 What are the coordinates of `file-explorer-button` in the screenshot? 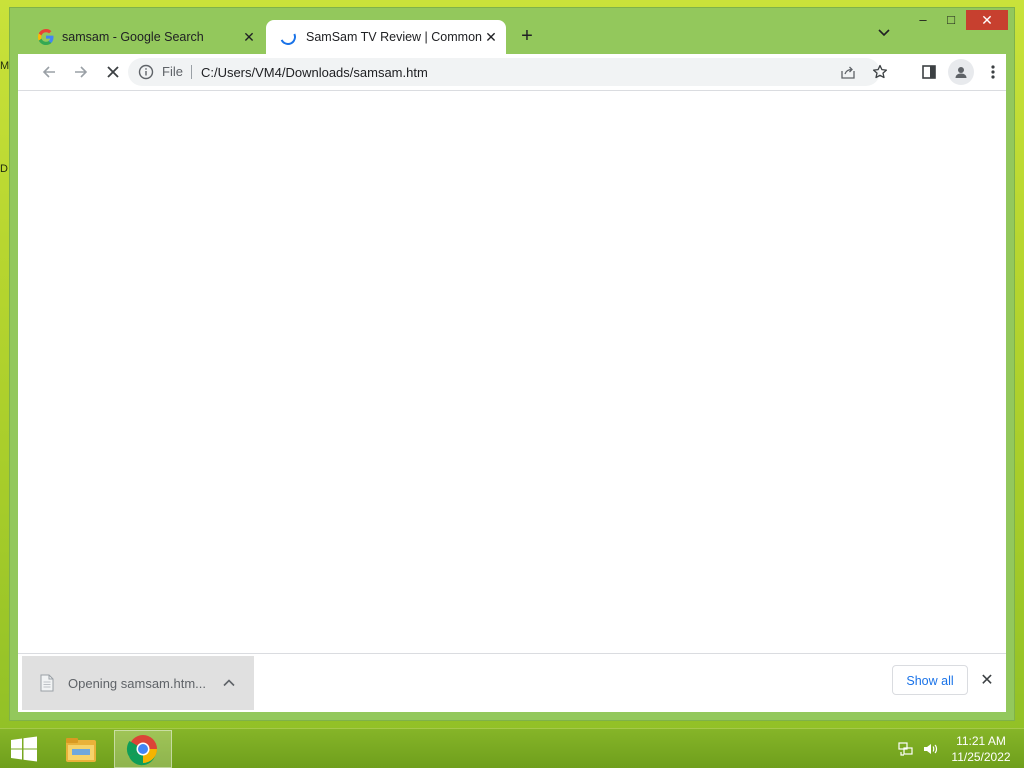 It's located at (81, 749).